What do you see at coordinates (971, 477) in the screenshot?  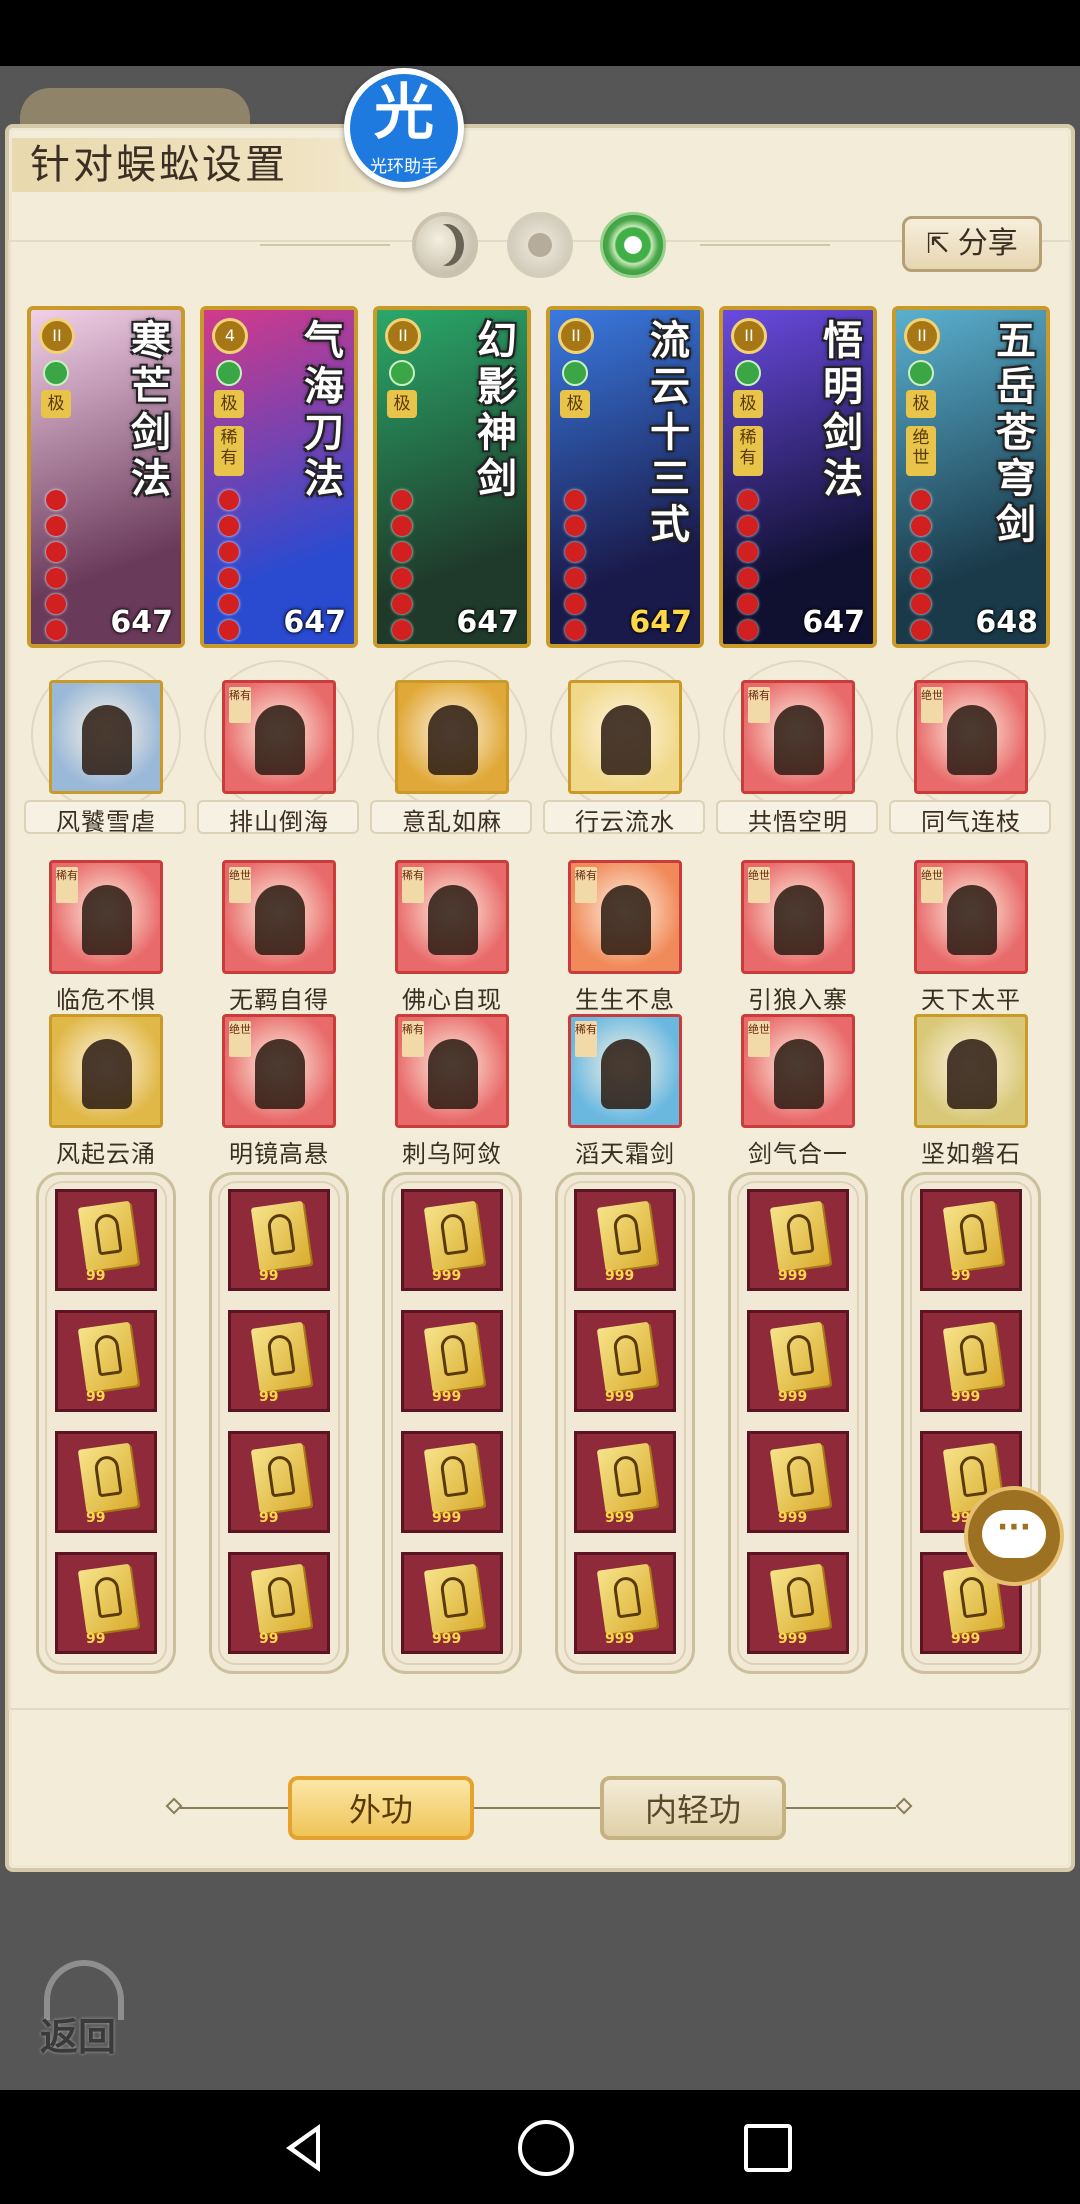 I see `martial-art-card: II 极绝世 五岳苍穹剑 648` at bounding box center [971, 477].